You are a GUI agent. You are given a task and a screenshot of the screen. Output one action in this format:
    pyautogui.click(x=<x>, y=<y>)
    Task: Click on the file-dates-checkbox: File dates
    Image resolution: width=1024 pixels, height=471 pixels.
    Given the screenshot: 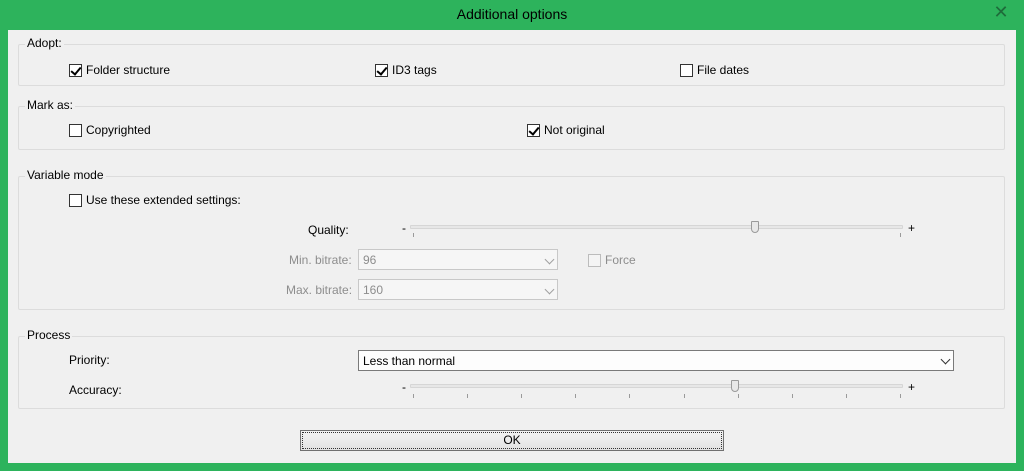 What is the action you would take?
    pyautogui.click(x=714, y=70)
    